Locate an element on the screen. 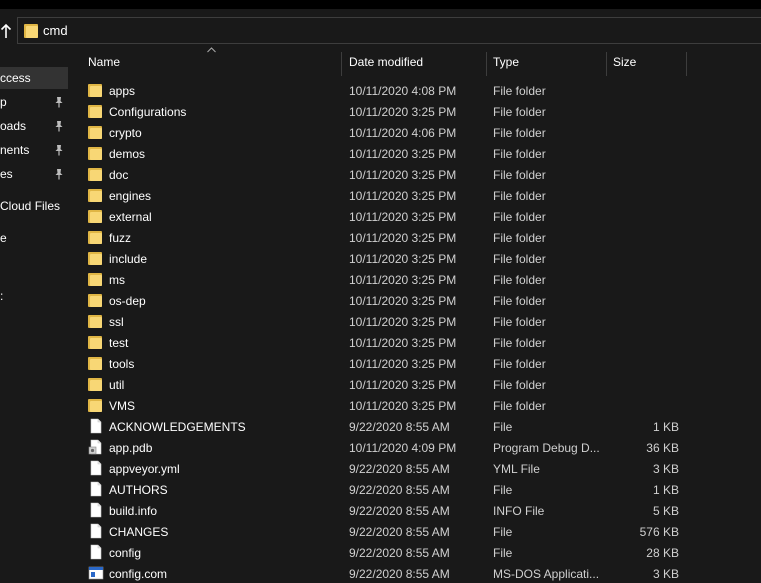  file-row: demos 10/11/2020 3:25 PM File folder is located at coordinates (397, 153).